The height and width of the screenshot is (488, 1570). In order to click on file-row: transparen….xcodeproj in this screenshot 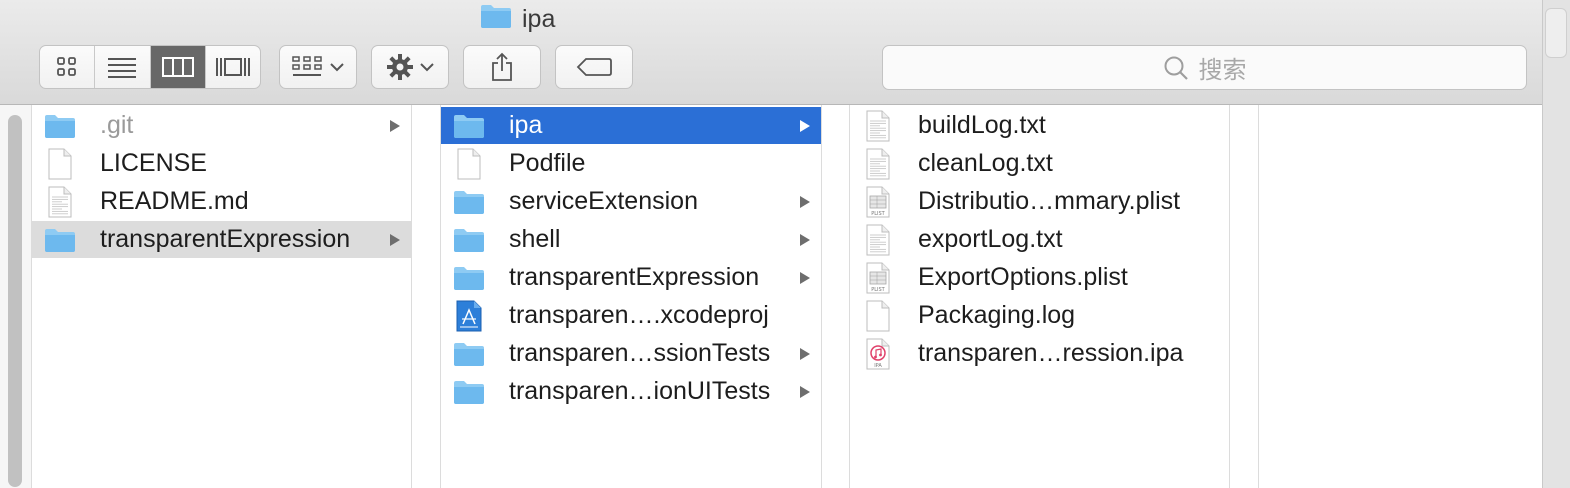, I will do `click(631, 315)`.